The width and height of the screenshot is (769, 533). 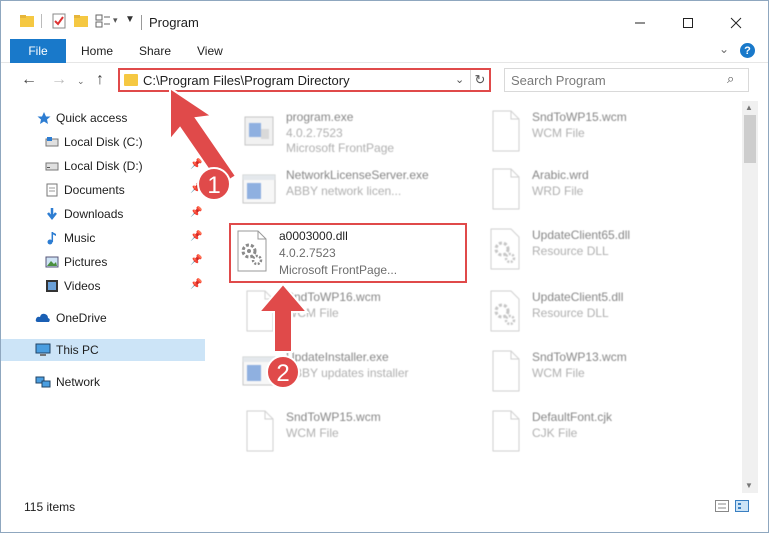 What do you see at coordinates (558, 191) in the screenshot?
I see `file-detail: WRD File` at bounding box center [558, 191].